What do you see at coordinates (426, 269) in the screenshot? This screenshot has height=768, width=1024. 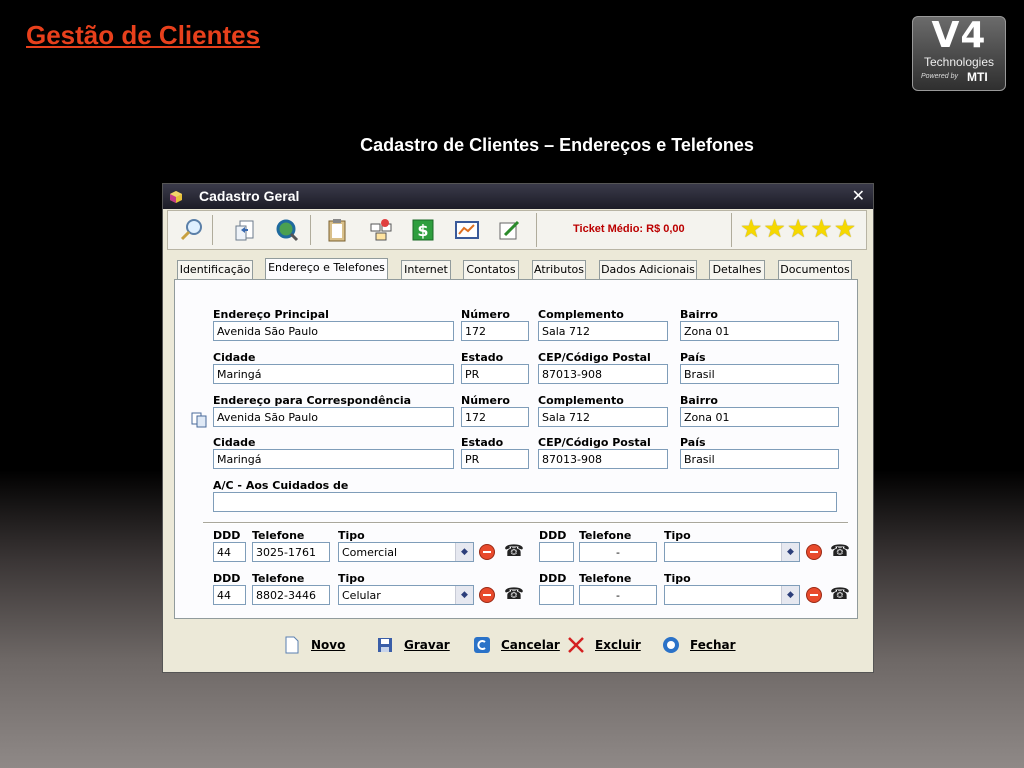 I see `tab-internet: Internet` at bounding box center [426, 269].